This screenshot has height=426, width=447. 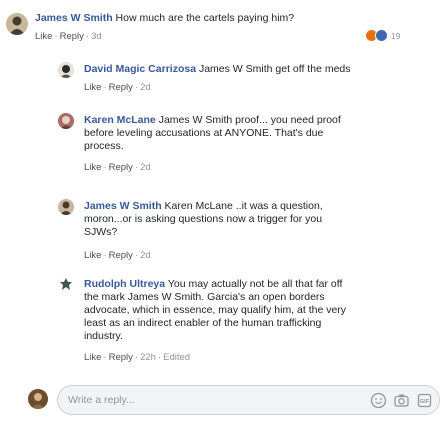 What do you see at coordinates (248, 400) in the screenshot?
I see `reply-input: Write a reply... GIF` at bounding box center [248, 400].